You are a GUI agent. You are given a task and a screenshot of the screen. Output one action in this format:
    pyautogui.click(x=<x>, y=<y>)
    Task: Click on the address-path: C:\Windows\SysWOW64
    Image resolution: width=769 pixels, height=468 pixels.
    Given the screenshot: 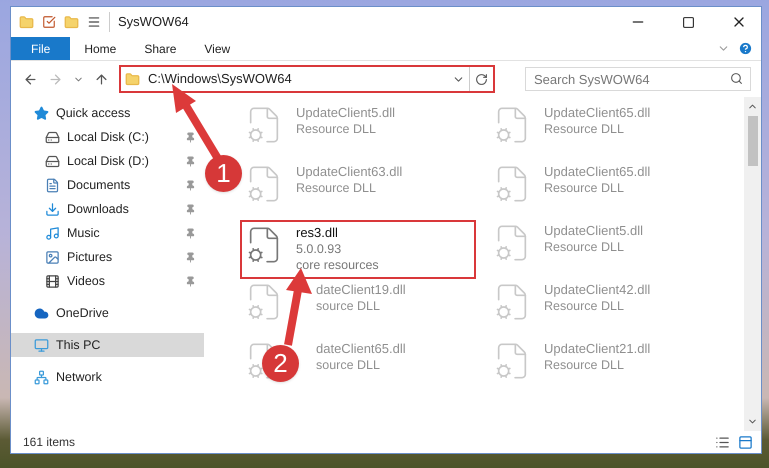 What is the action you would take?
    pyautogui.click(x=220, y=79)
    